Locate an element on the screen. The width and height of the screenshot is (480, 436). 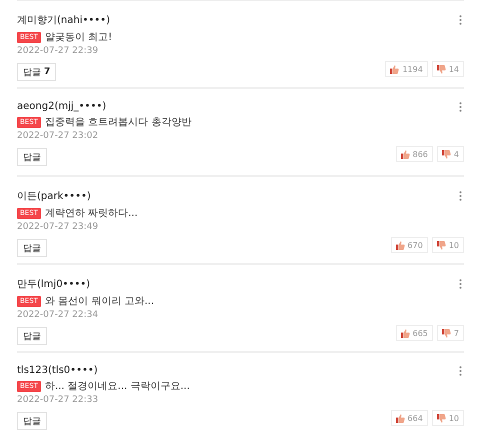
author-name: 이든(park••••) is located at coordinates (54, 196).